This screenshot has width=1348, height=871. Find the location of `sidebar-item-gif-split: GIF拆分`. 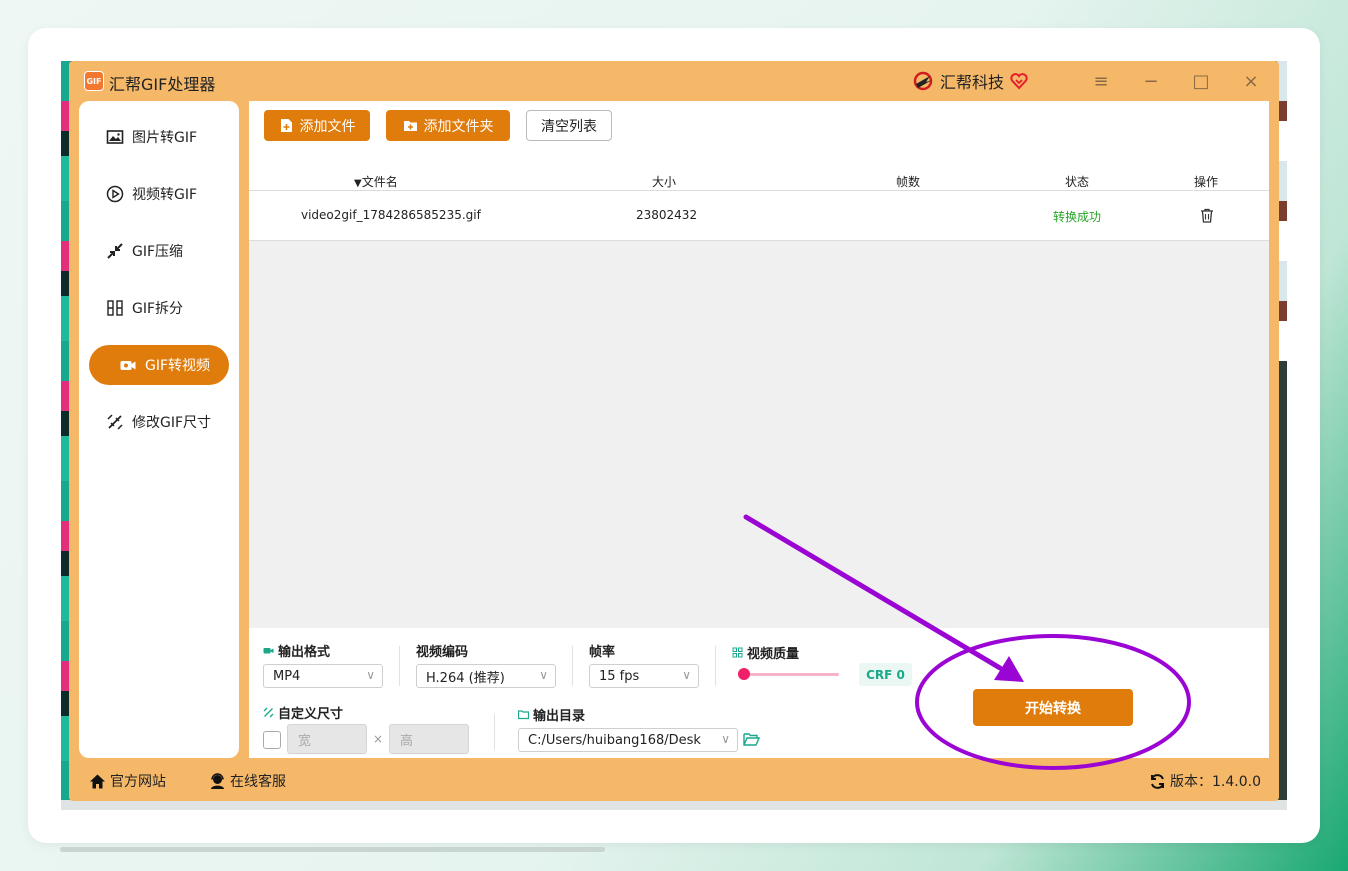

sidebar-item-gif-split: GIF拆分 is located at coordinates (159, 308).